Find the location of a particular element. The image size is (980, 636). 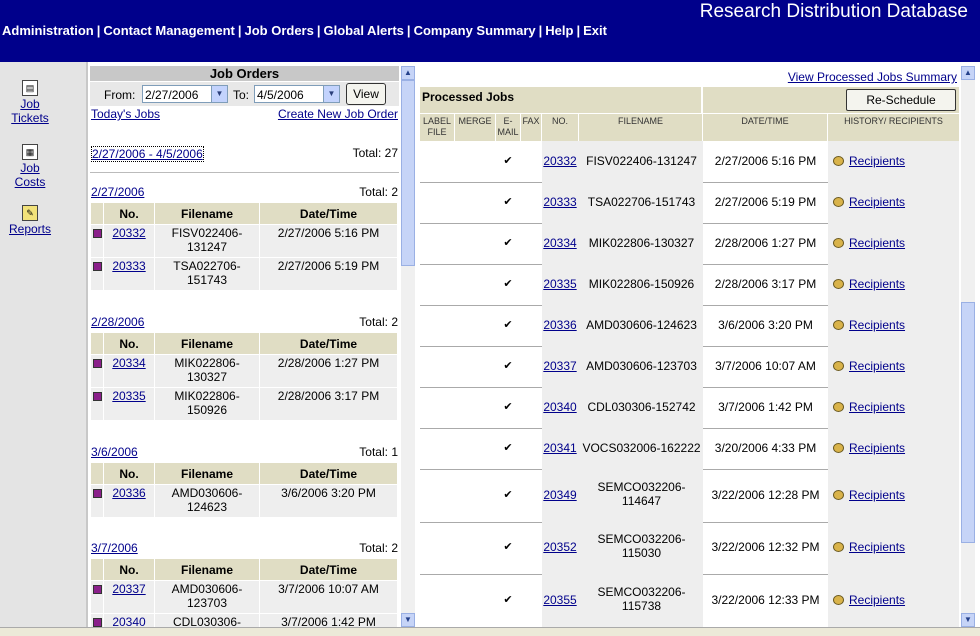

filename-part2: 151743 is located at coordinates (207, 280).